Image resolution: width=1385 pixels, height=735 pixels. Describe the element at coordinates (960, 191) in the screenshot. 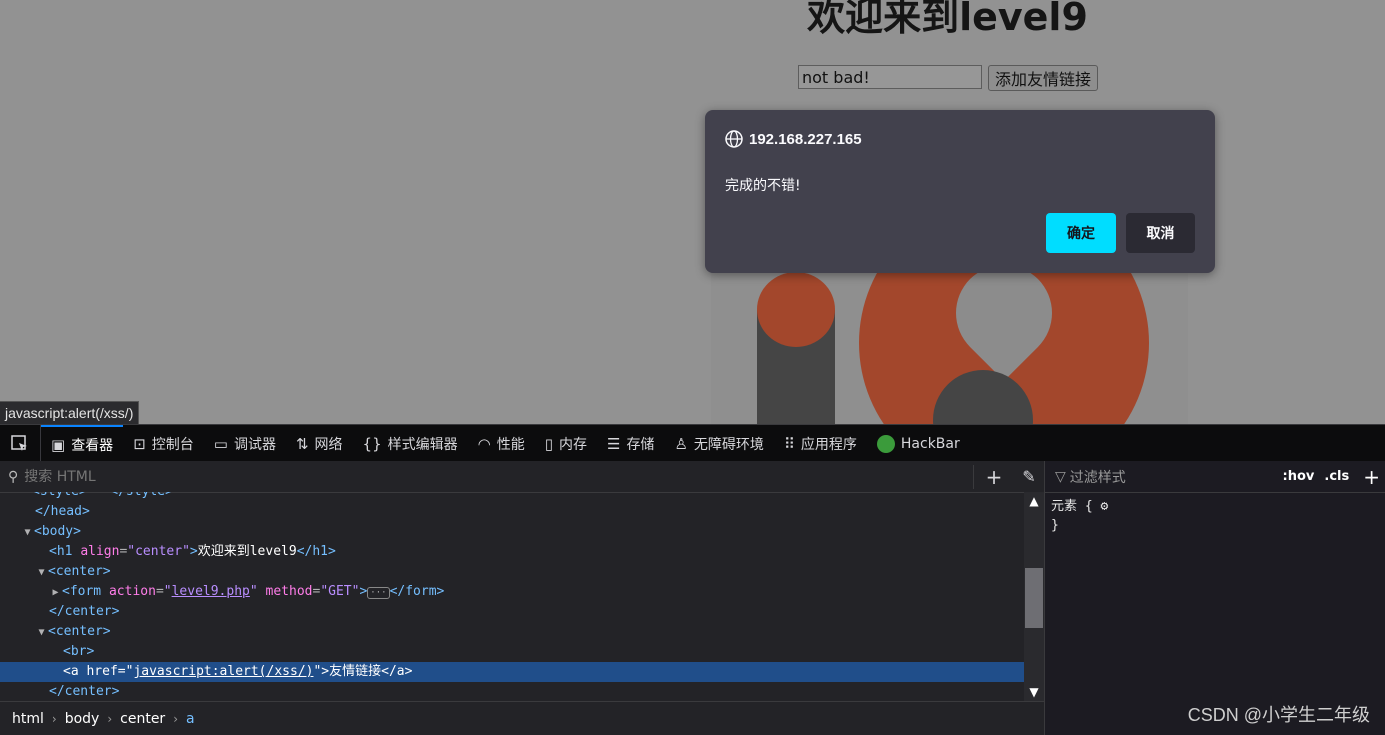

I see `alert-dialog: 192.168.227.165 完成的不错! 确定 取消` at that location.